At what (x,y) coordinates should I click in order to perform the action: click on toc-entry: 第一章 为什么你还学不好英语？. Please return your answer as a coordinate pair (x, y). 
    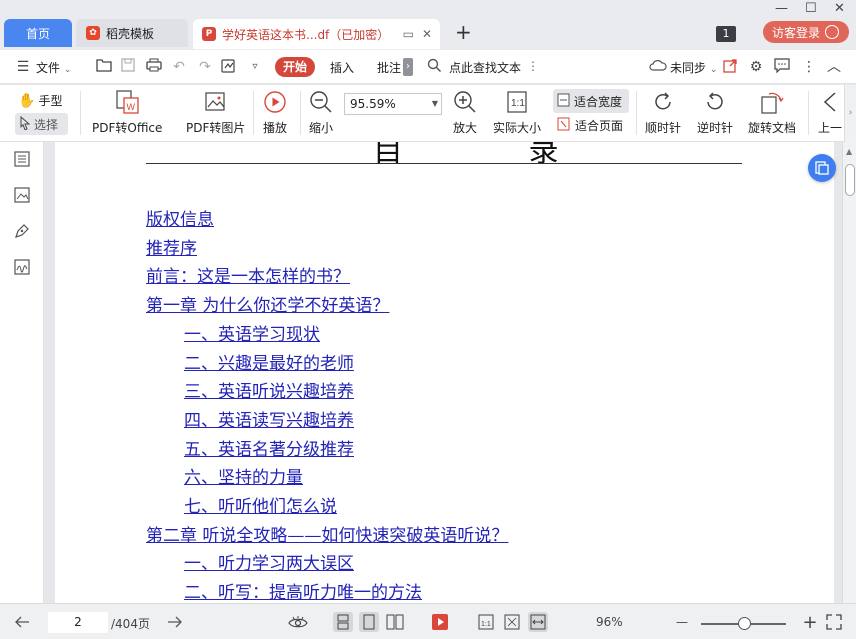
    Looking at the image, I should click on (267, 303).